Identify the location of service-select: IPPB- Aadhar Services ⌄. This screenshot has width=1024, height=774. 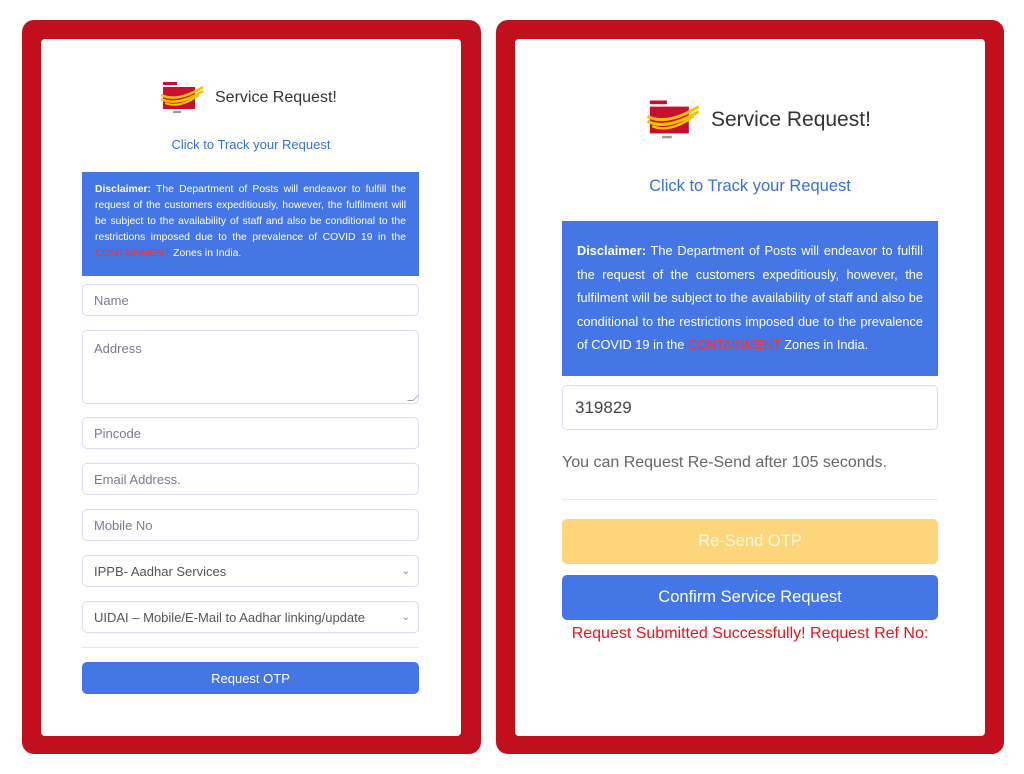
(250, 571).